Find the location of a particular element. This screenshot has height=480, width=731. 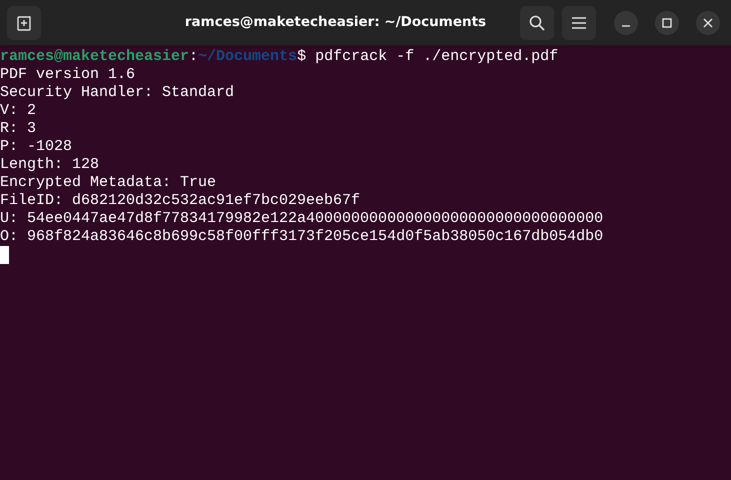

output-line: R: 3 is located at coordinates (18, 129).